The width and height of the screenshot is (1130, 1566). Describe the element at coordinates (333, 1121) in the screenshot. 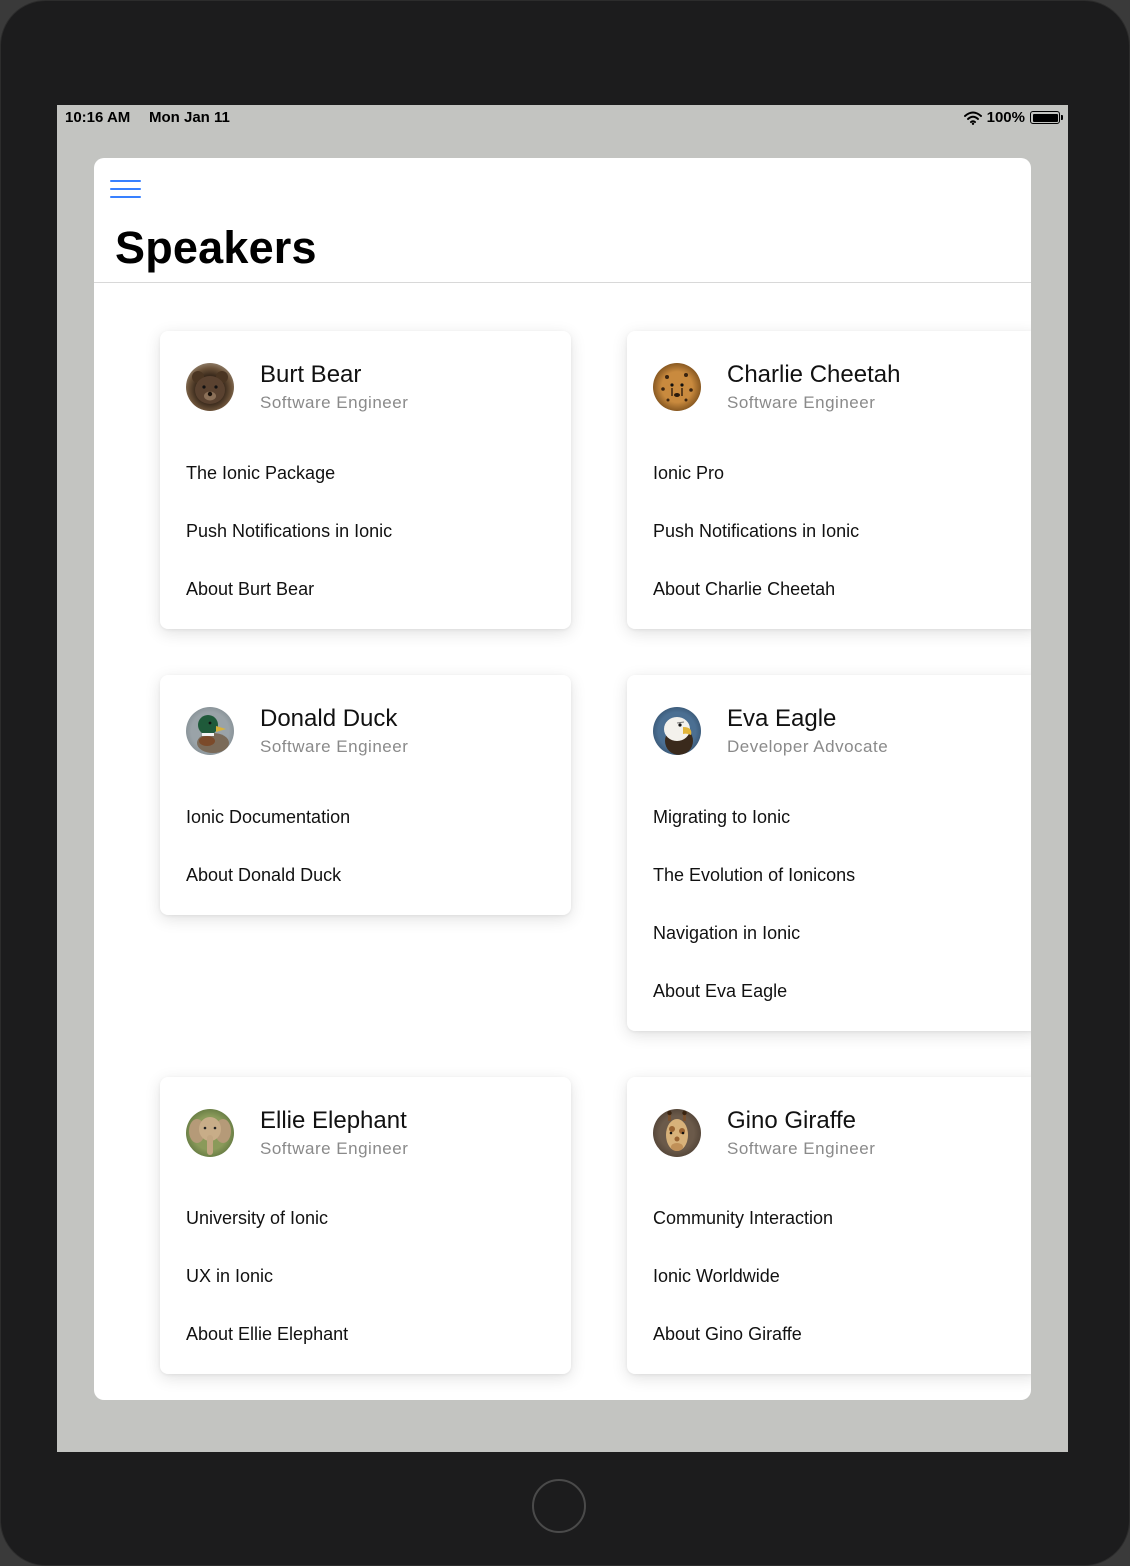

I see `speaker-name: Ellie Elephant` at that location.